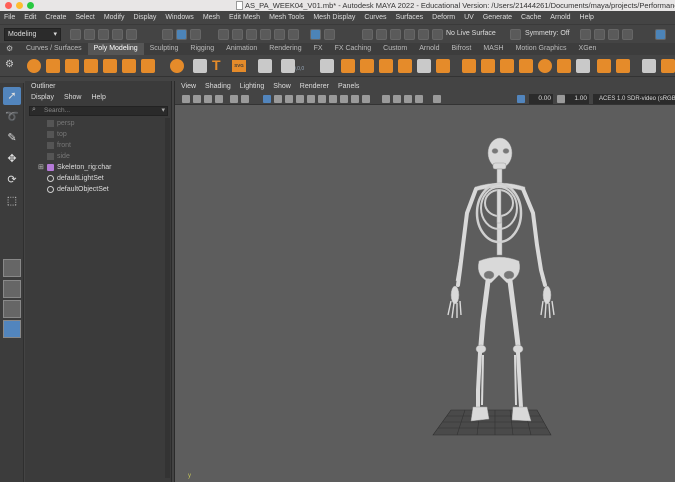  What do you see at coordinates (131, 34) in the screenshot?
I see `redo-icon` at bounding box center [131, 34].